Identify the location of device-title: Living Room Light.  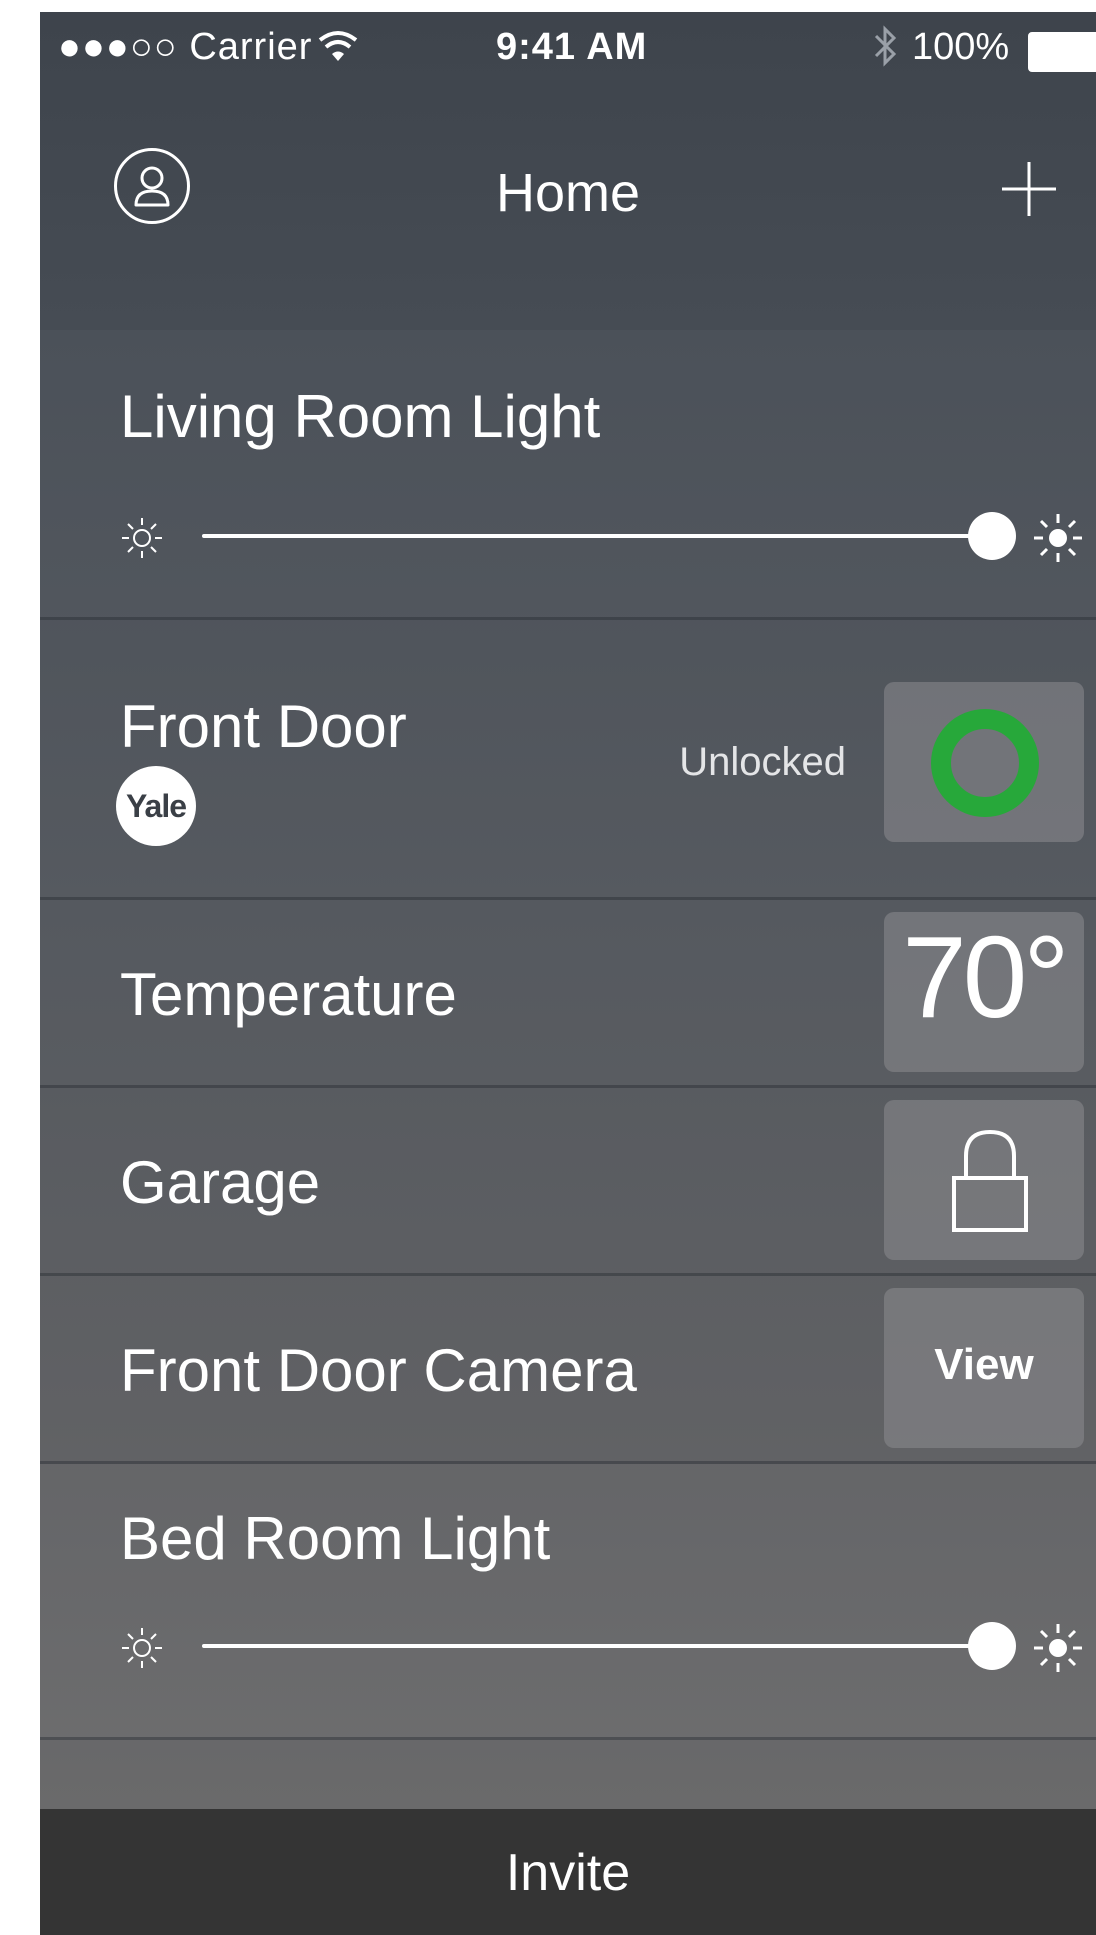
(360, 416).